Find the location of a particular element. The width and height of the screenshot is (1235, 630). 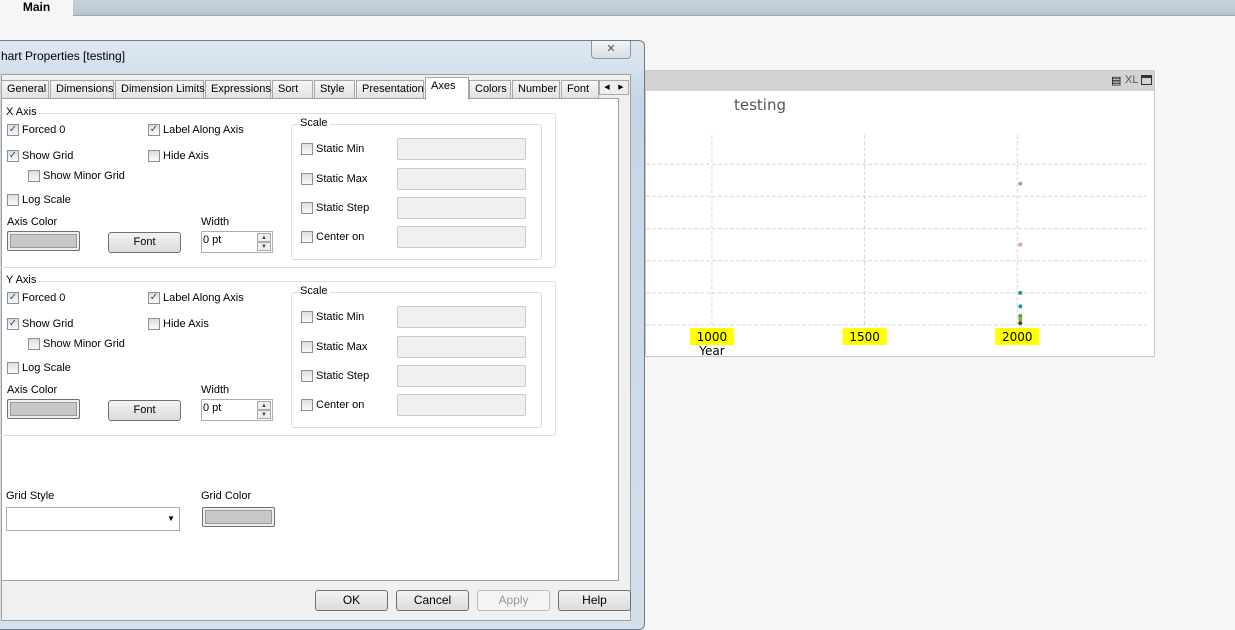

apply-button: Apply is located at coordinates (513, 600).